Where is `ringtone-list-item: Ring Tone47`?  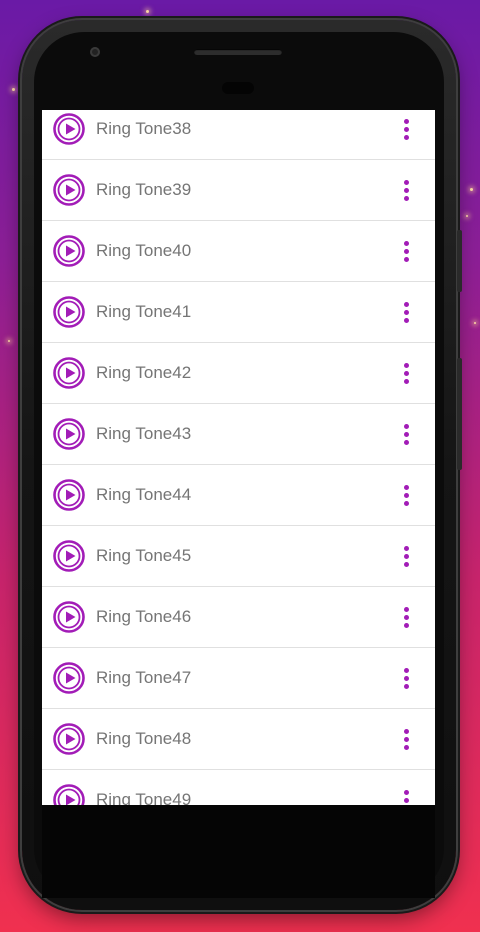 ringtone-list-item: Ring Tone47 is located at coordinates (238, 678).